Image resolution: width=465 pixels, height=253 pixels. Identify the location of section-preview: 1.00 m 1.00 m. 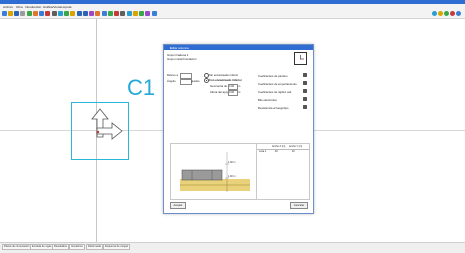
(214, 171).